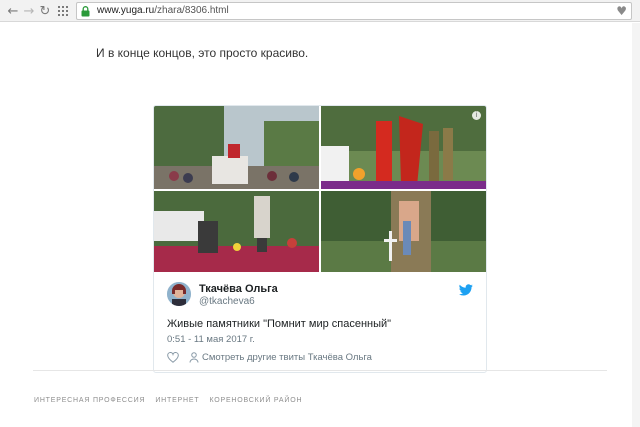  Describe the element at coordinates (320, 370) in the screenshot. I see `divider` at that location.